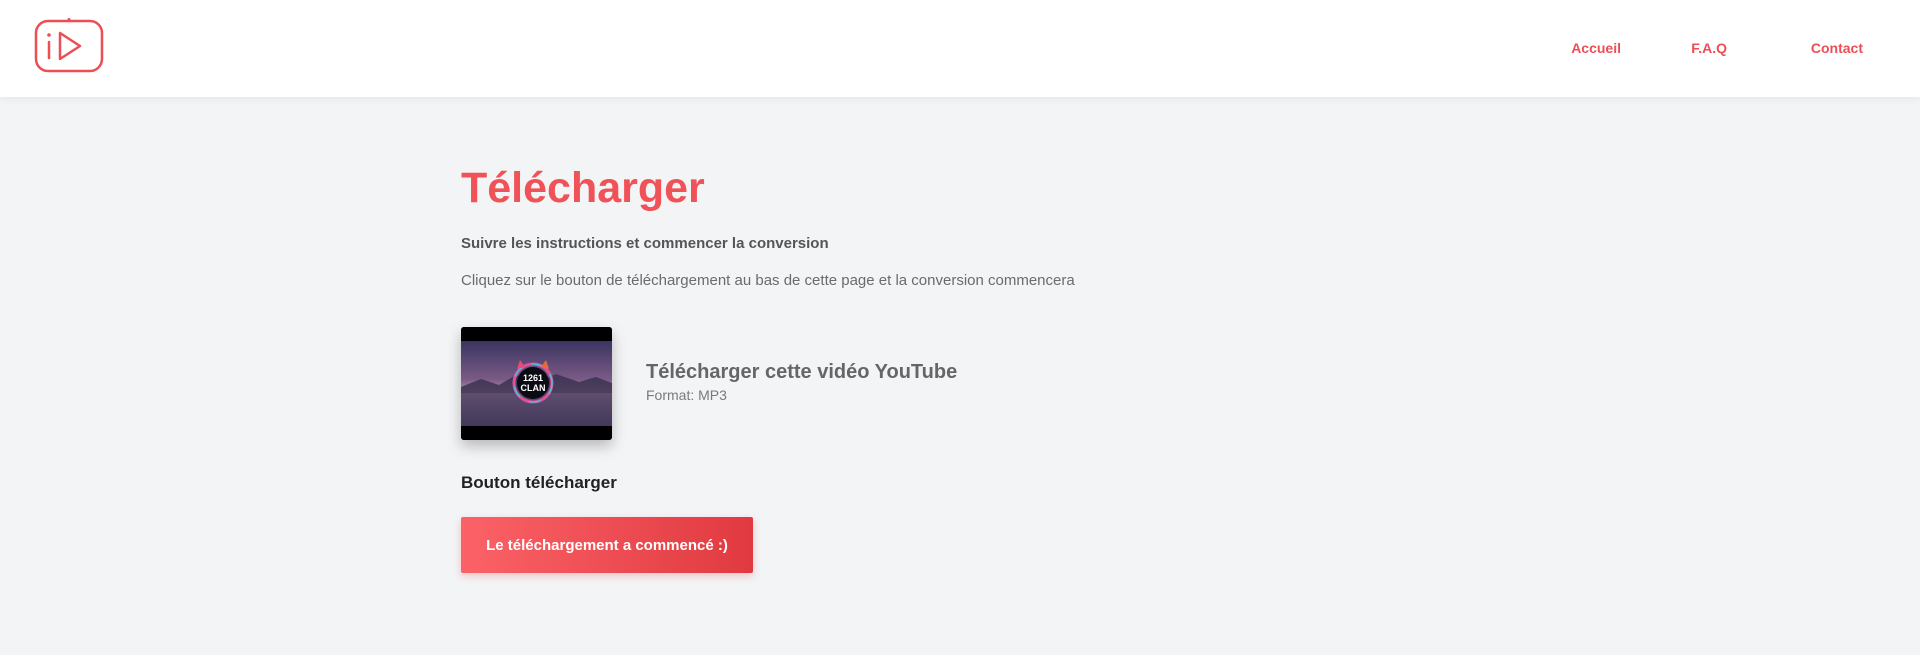  I want to click on video-title: Télécharger cette vidéo YouTube, so click(802, 372).